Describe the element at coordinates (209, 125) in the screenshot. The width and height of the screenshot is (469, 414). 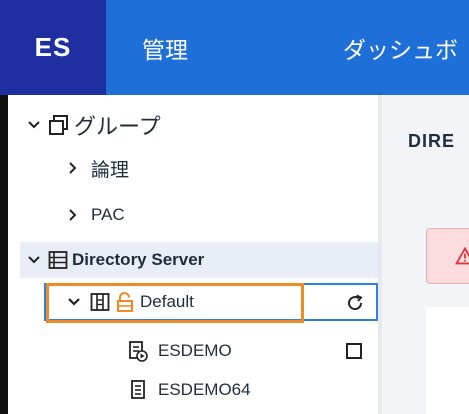
I see `tree-item-group: グループ` at that location.